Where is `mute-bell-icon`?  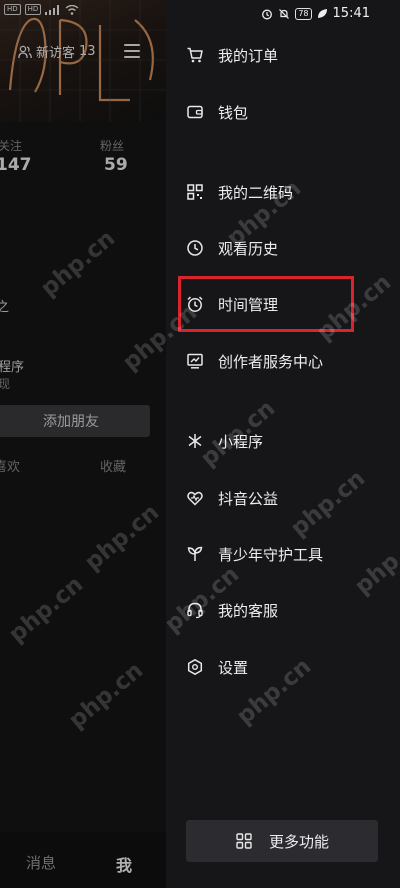 mute-bell-icon is located at coordinates (284, 13).